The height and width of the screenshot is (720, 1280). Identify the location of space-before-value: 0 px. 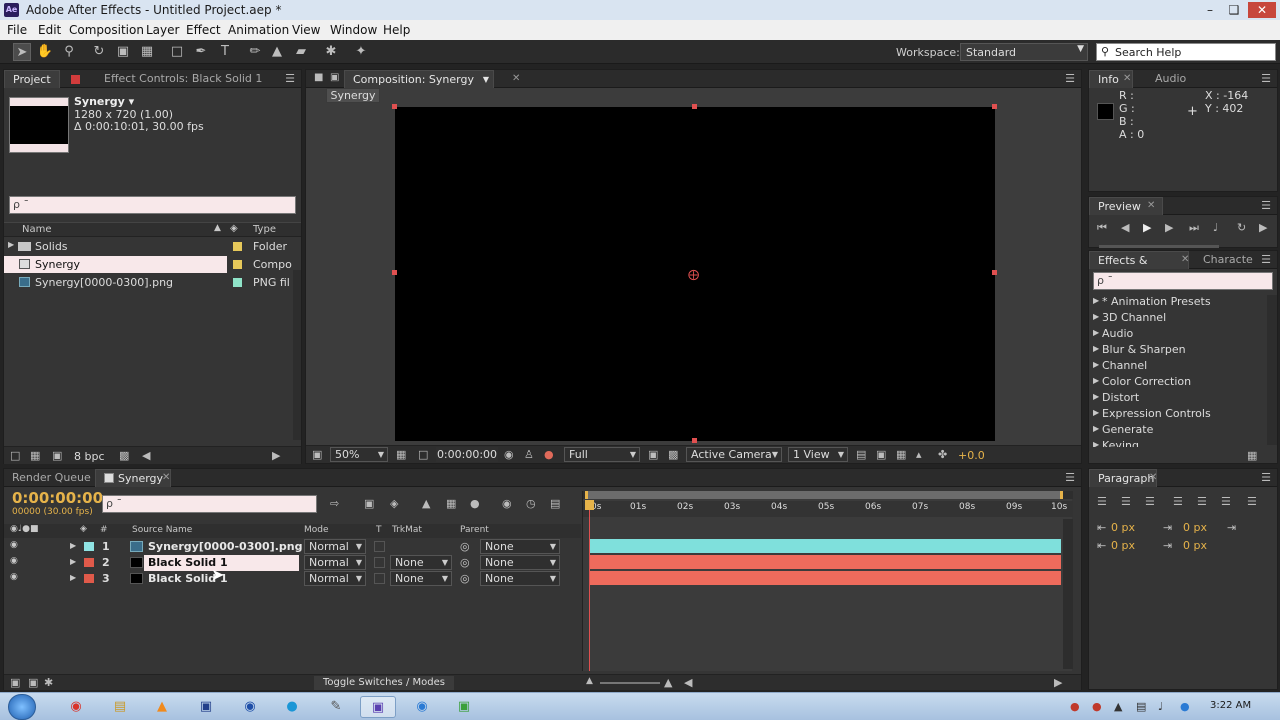
(1123, 545).